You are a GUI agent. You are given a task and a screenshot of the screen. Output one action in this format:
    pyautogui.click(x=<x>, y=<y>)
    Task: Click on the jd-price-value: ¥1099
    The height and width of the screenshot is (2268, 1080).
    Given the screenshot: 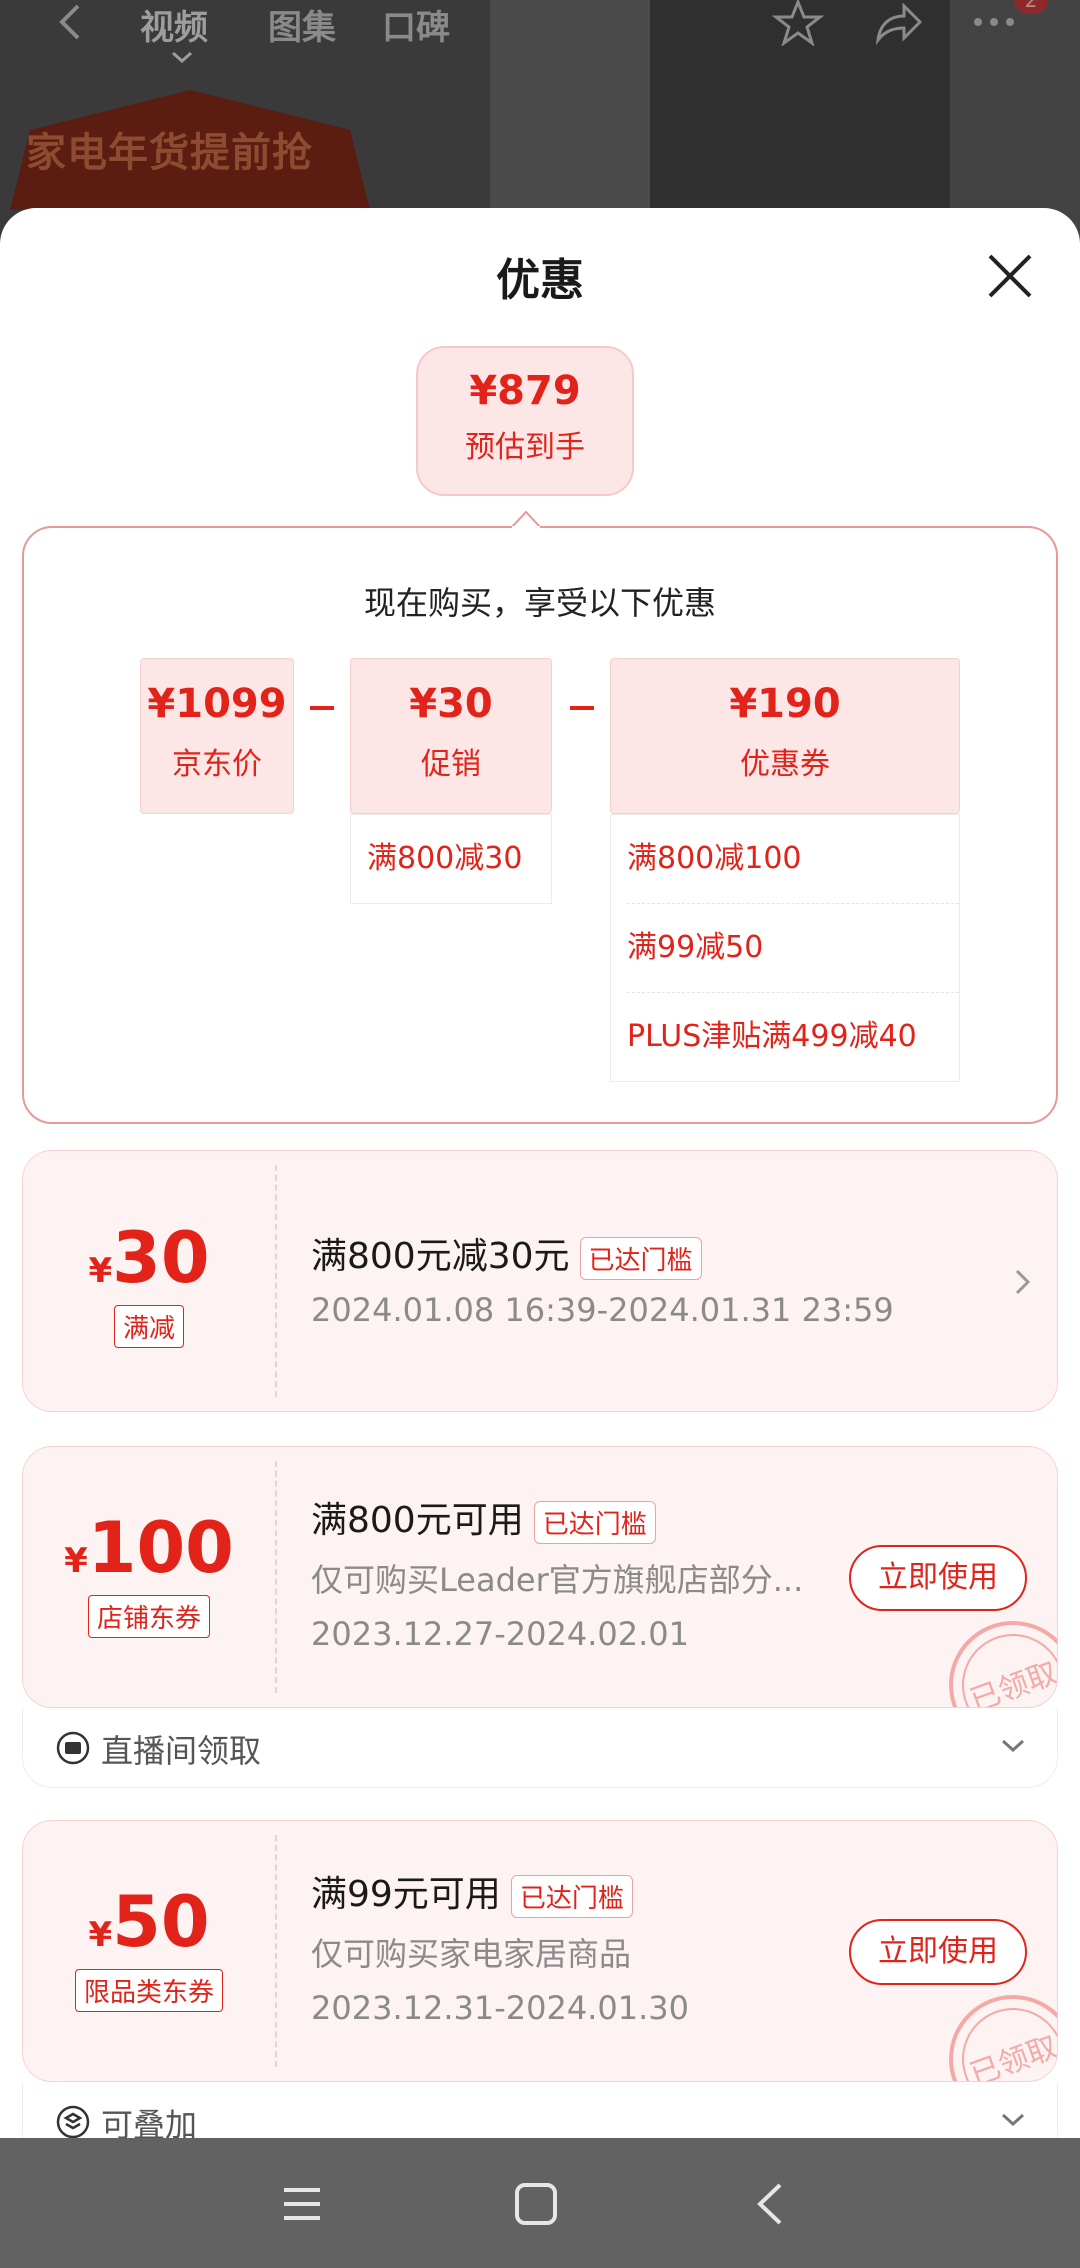 What is the action you would take?
    pyautogui.click(x=217, y=704)
    